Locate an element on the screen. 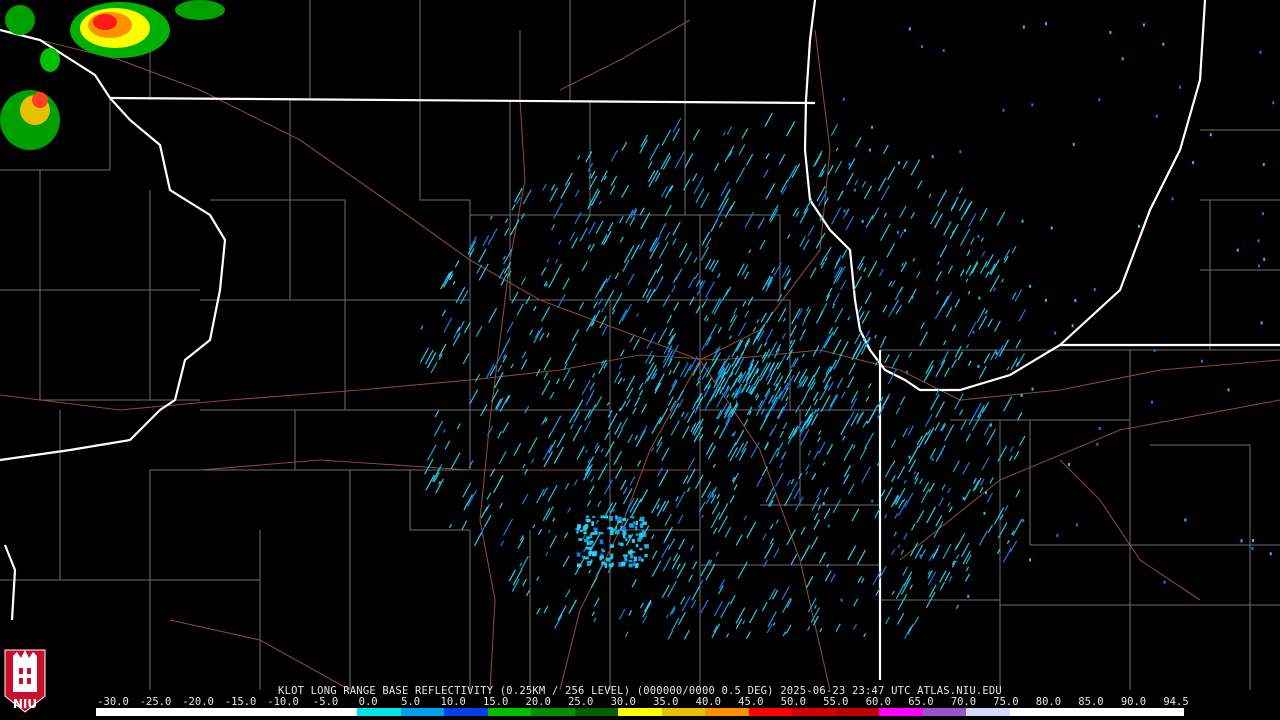 The height and width of the screenshot is (720, 1280). scale-label: 15.0 is located at coordinates (496, 702).